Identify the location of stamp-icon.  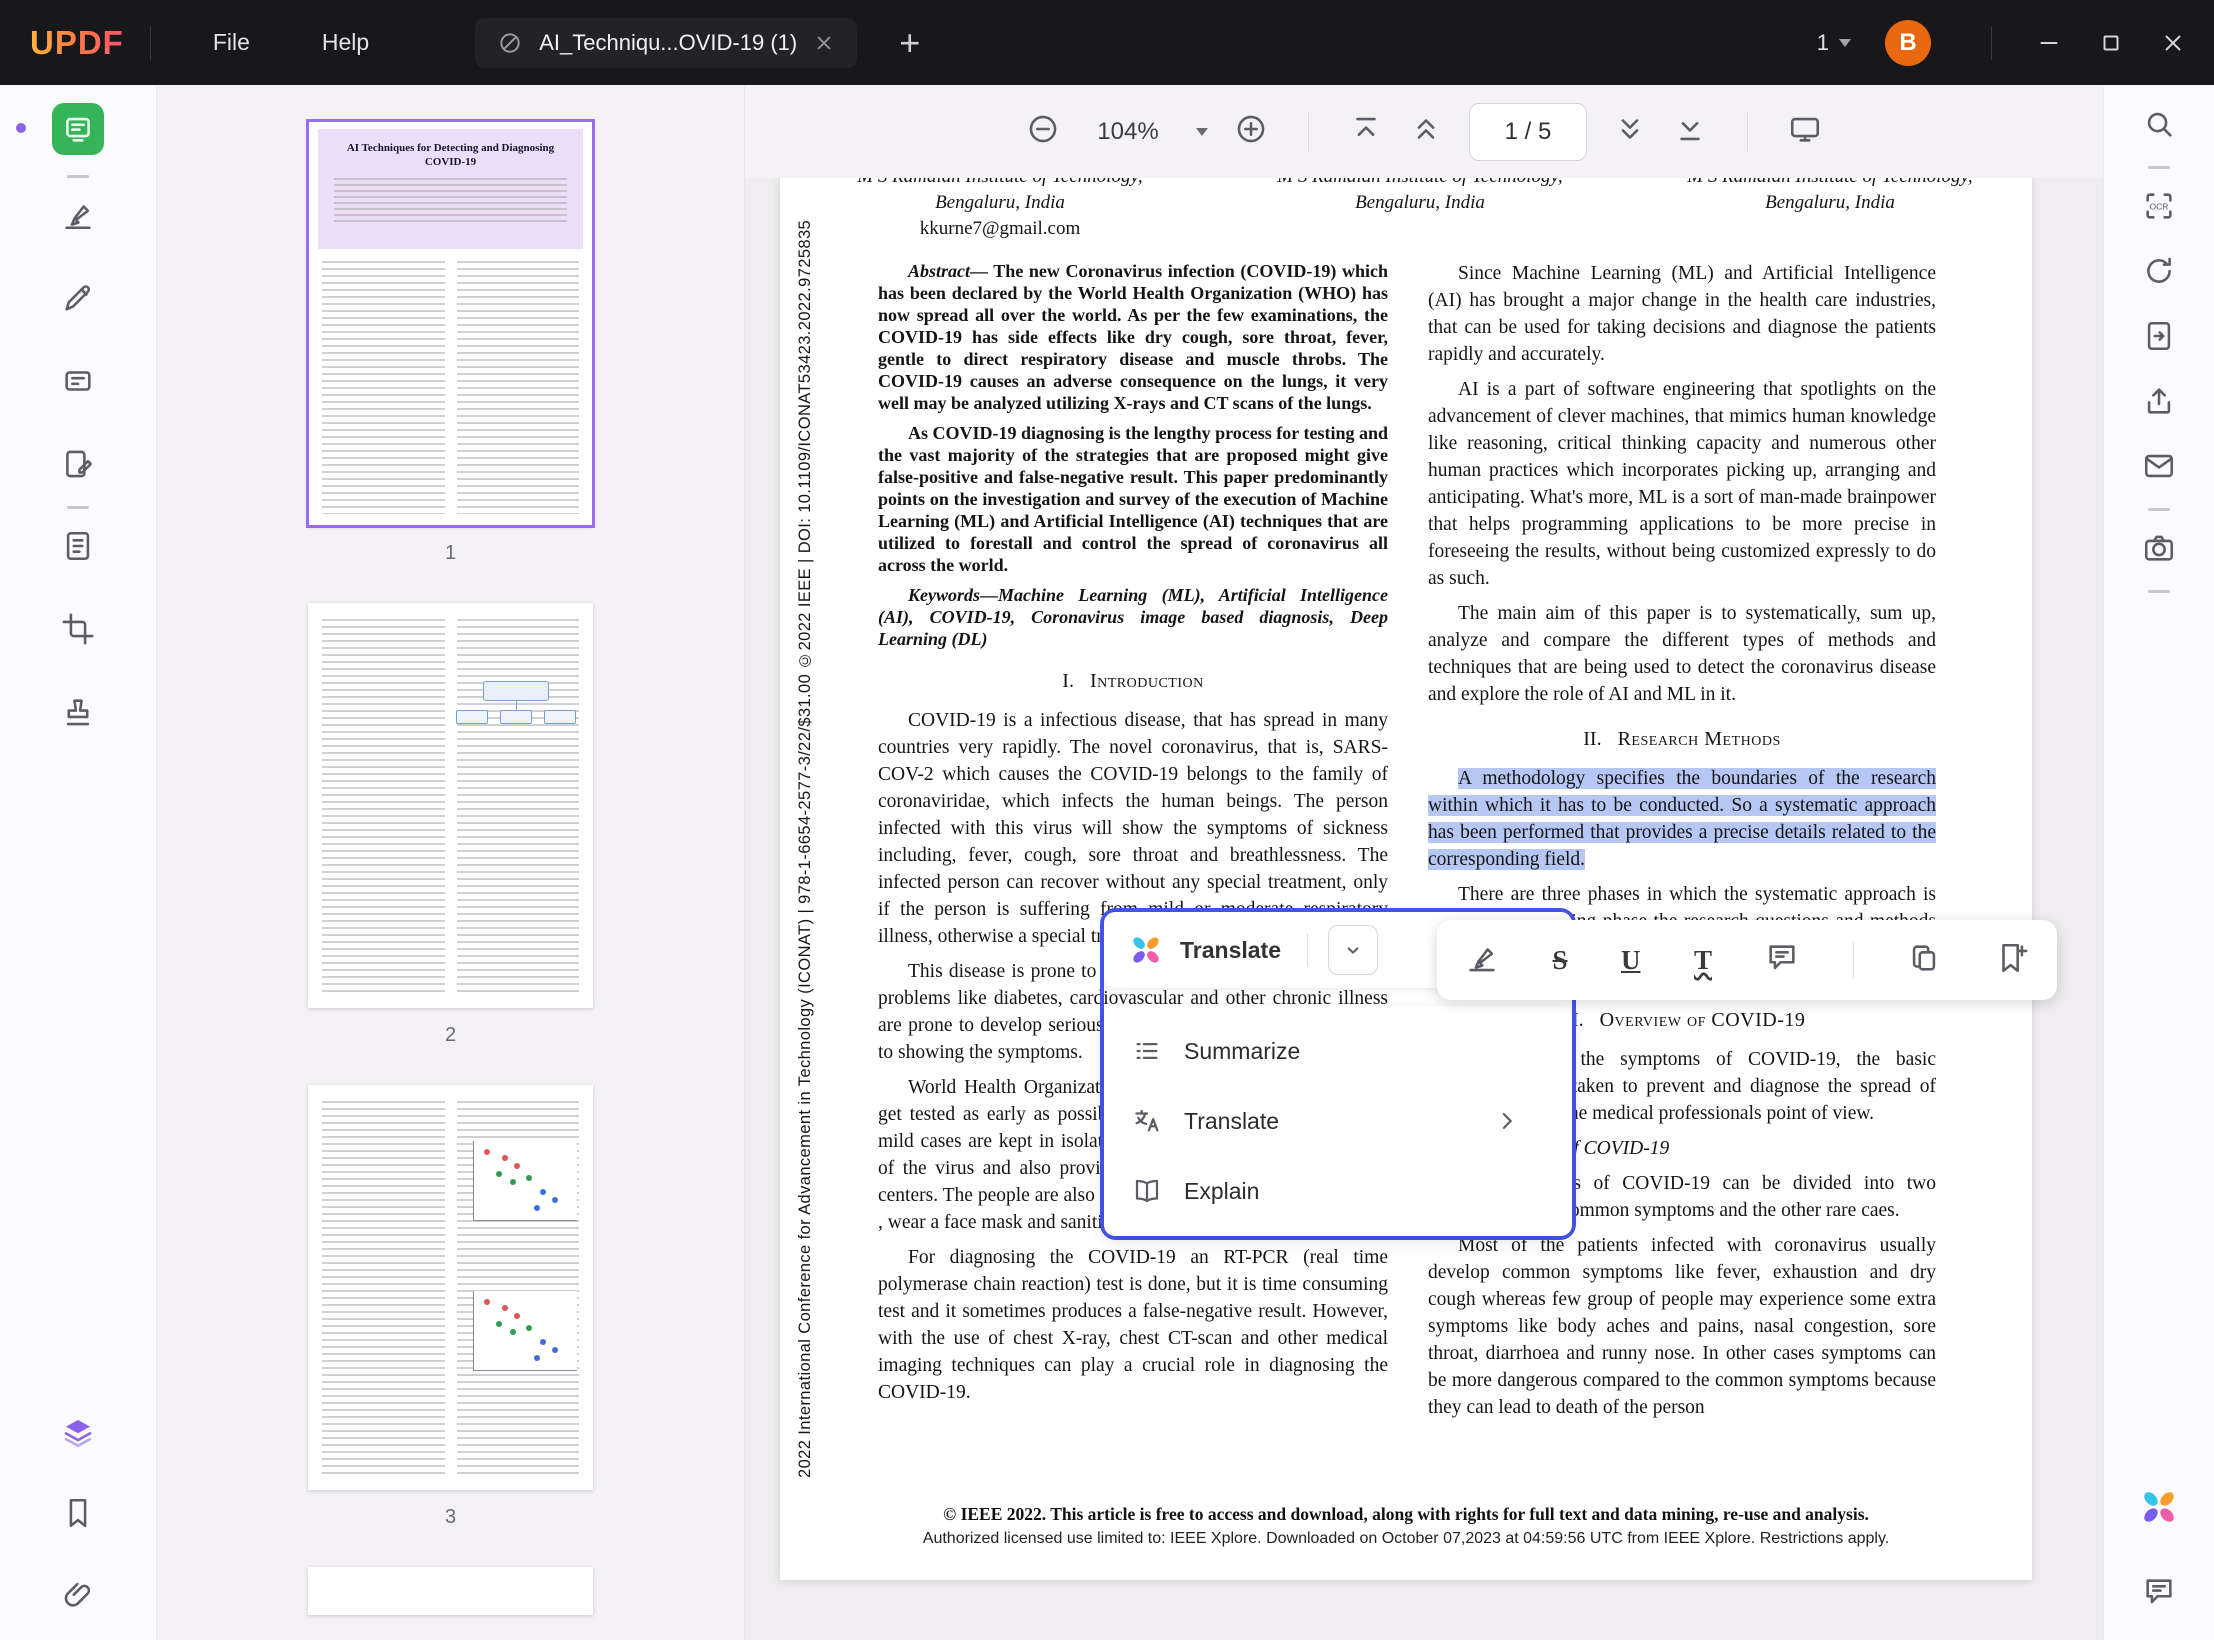
(78, 712).